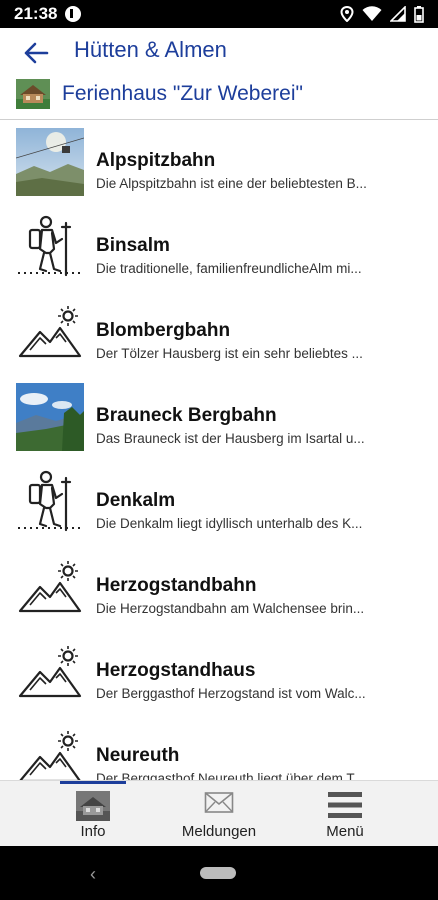 The width and height of the screenshot is (438, 900). What do you see at coordinates (50, 162) in the screenshot?
I see `cable-car-photo` at bounding box center [50, 162].